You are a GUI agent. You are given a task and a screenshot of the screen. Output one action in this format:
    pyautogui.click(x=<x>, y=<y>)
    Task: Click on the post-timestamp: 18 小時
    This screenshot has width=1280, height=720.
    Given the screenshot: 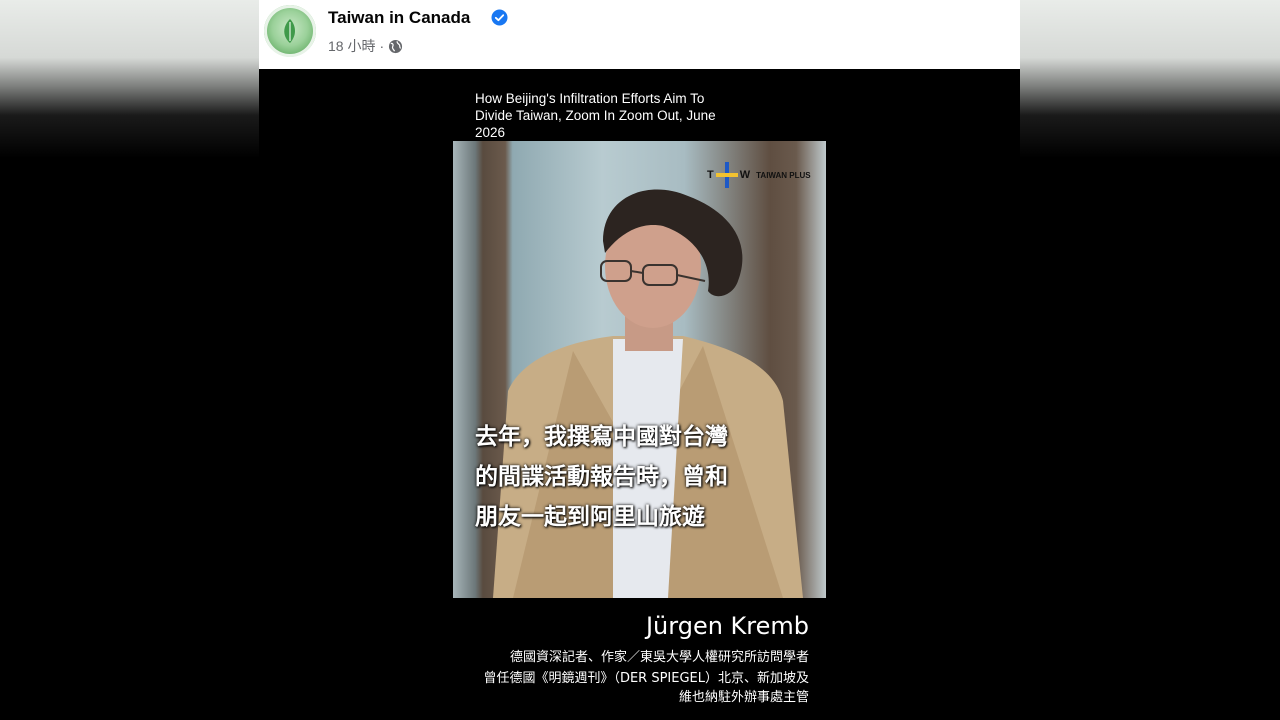 What is the action you would take?
    pyautogui.click(x=351, y=46)
    